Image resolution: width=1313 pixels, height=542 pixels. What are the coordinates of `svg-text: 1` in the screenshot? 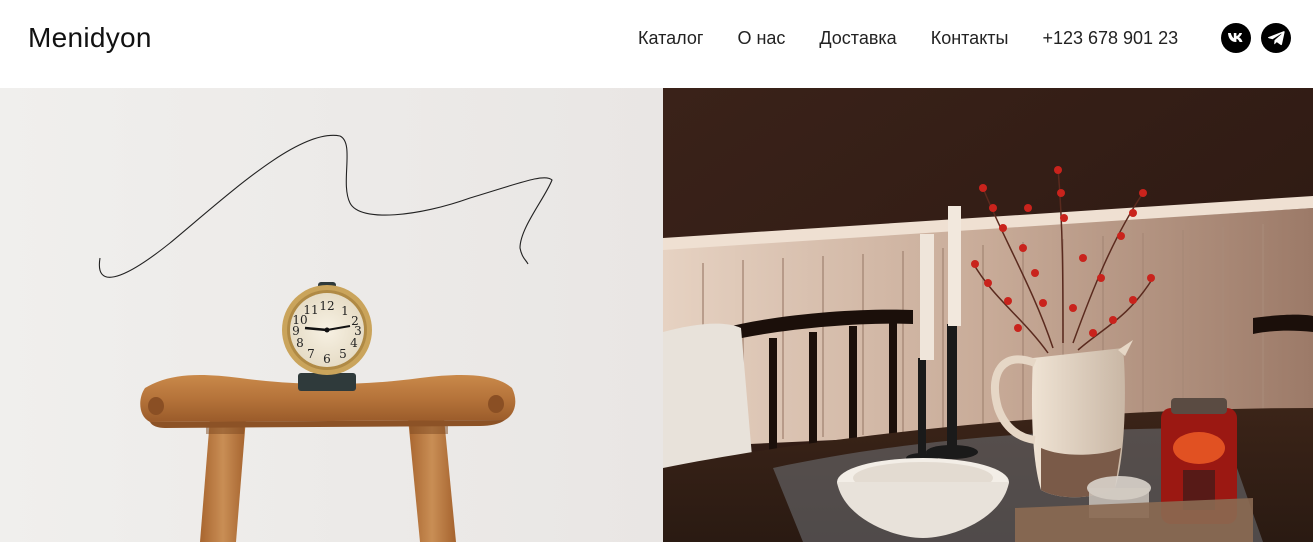 It's located at (345, 311).